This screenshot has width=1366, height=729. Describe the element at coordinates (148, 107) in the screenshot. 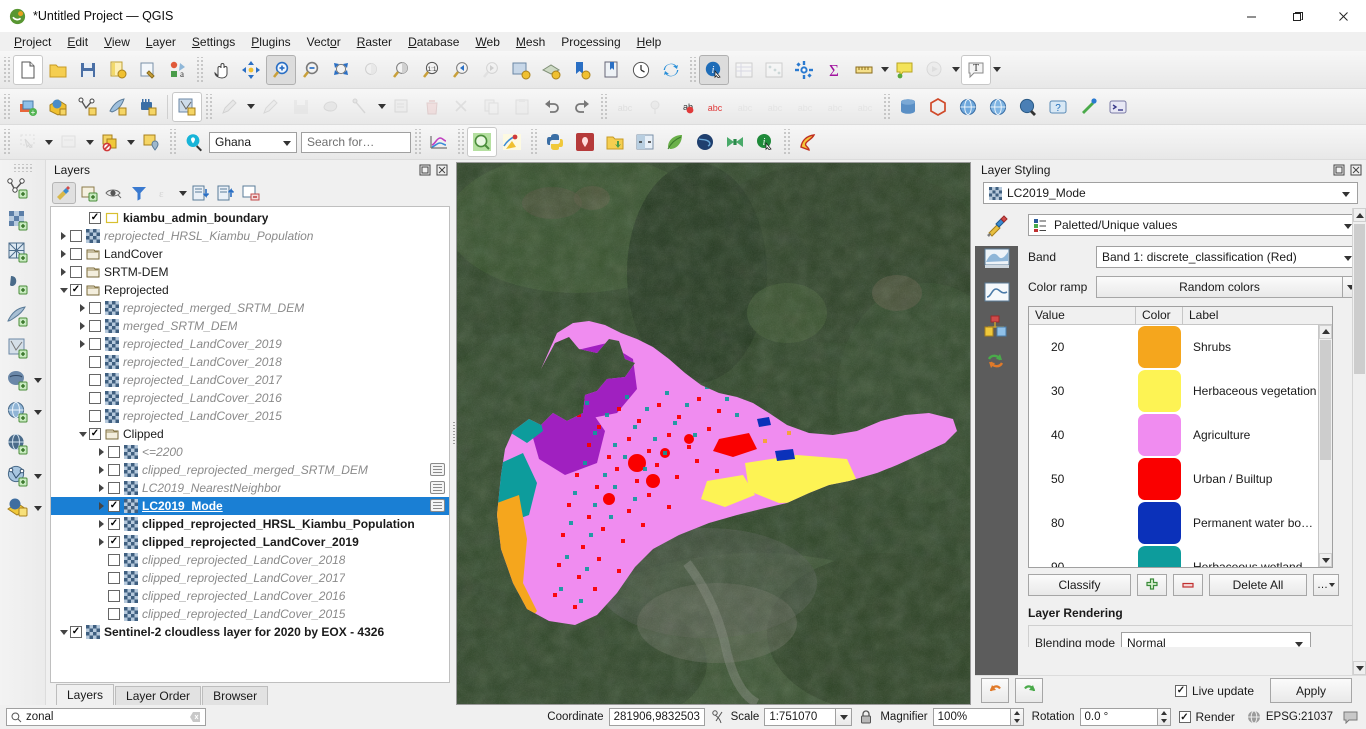

I see `add-raster-layer-icon` at that location.